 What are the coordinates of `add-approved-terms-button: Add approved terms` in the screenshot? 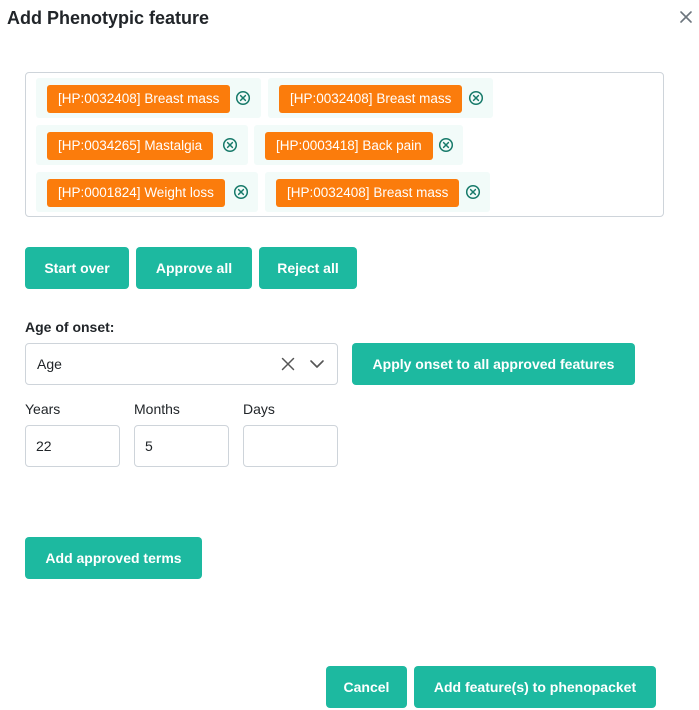 It's located at (113, 558).